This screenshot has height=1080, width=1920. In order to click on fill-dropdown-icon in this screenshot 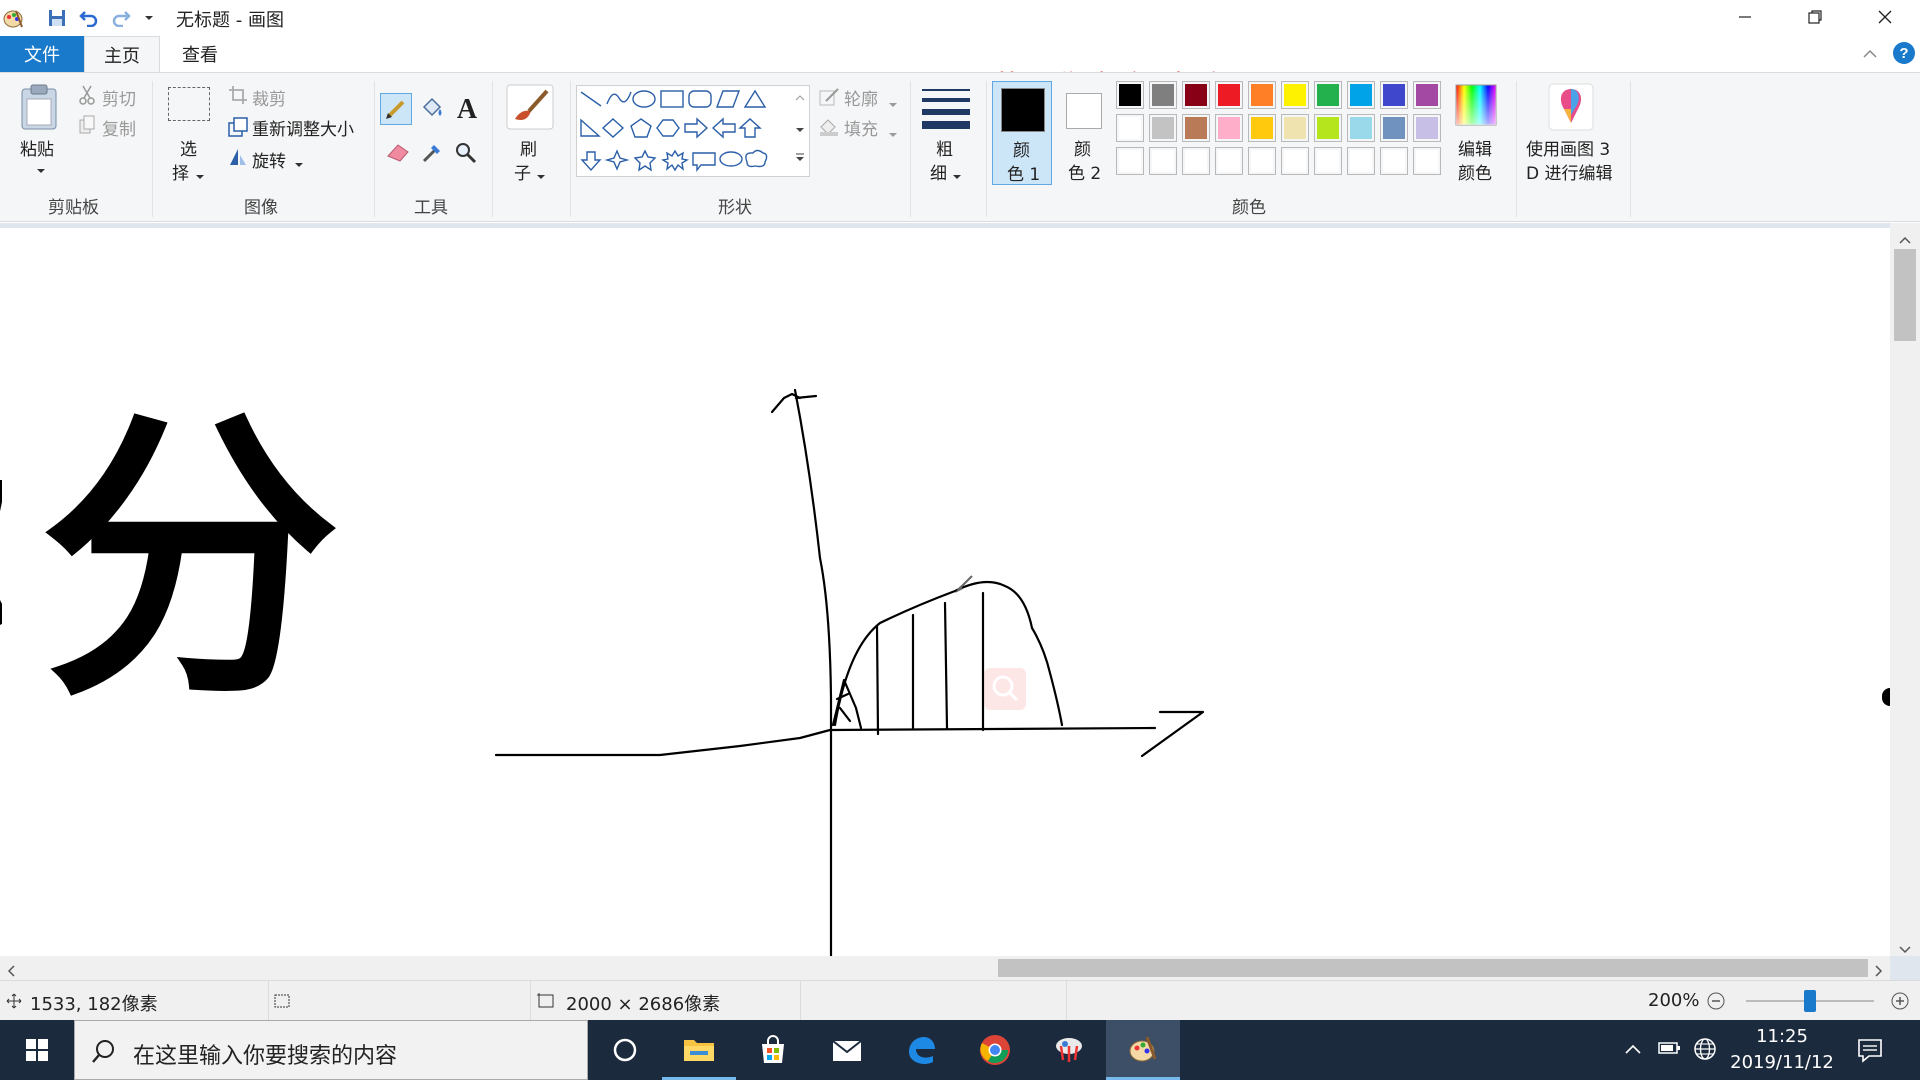, I will do `click(893, 133)`.